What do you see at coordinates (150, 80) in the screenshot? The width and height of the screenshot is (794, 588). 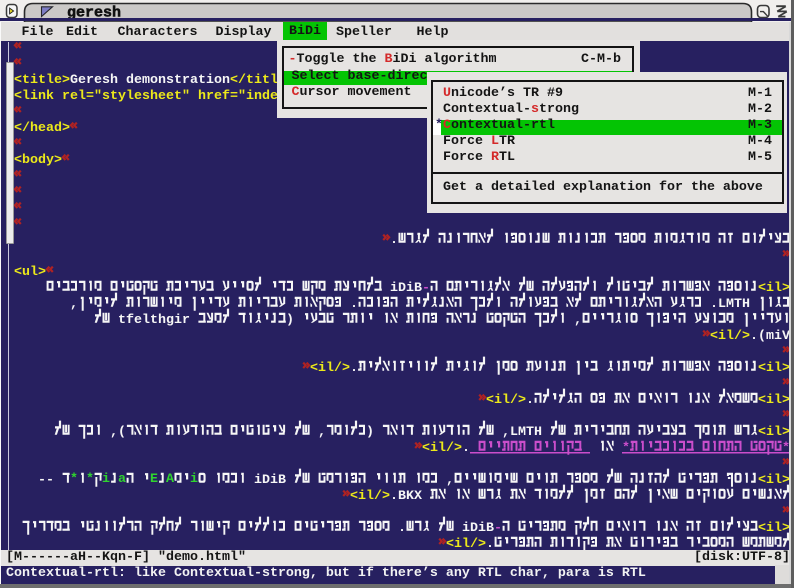 I see `svg-text: Geresh demonstration` at bounding box center [150, 80].